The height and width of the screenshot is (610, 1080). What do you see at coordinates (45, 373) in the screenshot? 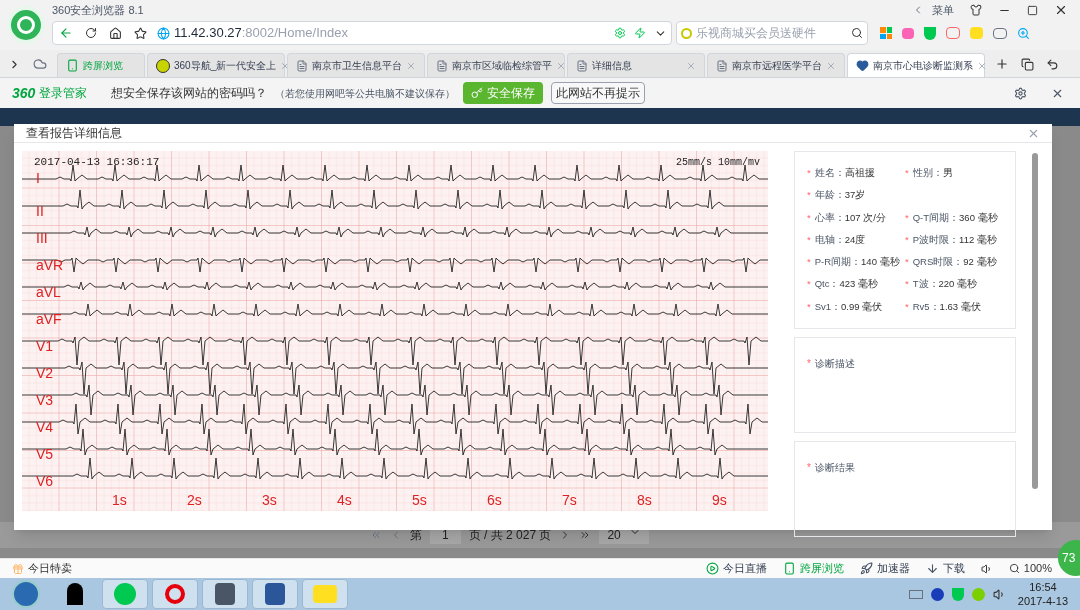
I see `lead-label: V2` at bounding box center [45, 373].